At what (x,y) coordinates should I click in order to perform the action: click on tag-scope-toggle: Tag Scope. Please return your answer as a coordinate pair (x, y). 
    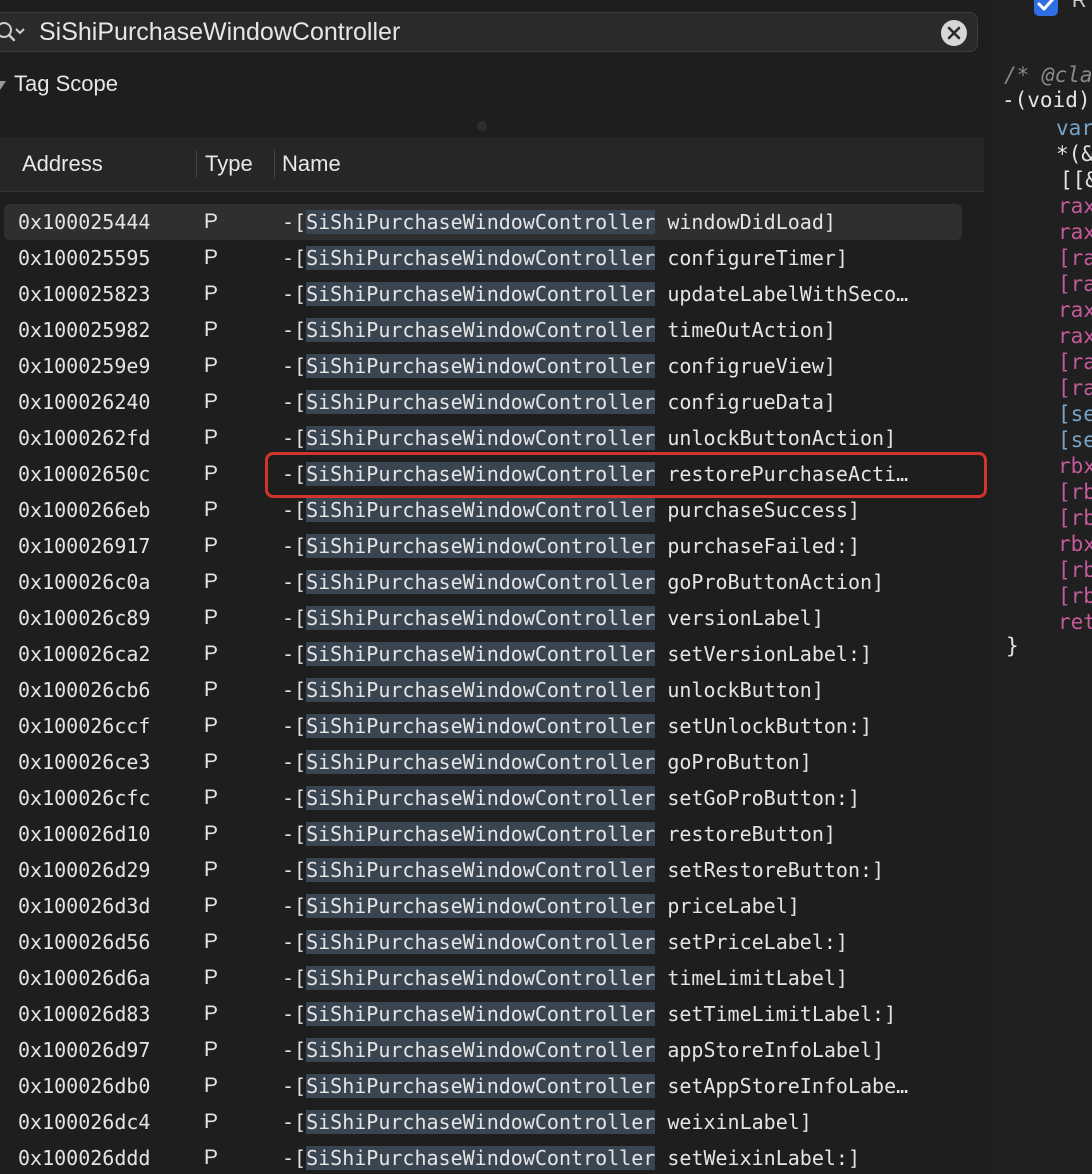
    Looking at the image, I should click on (59, 84).